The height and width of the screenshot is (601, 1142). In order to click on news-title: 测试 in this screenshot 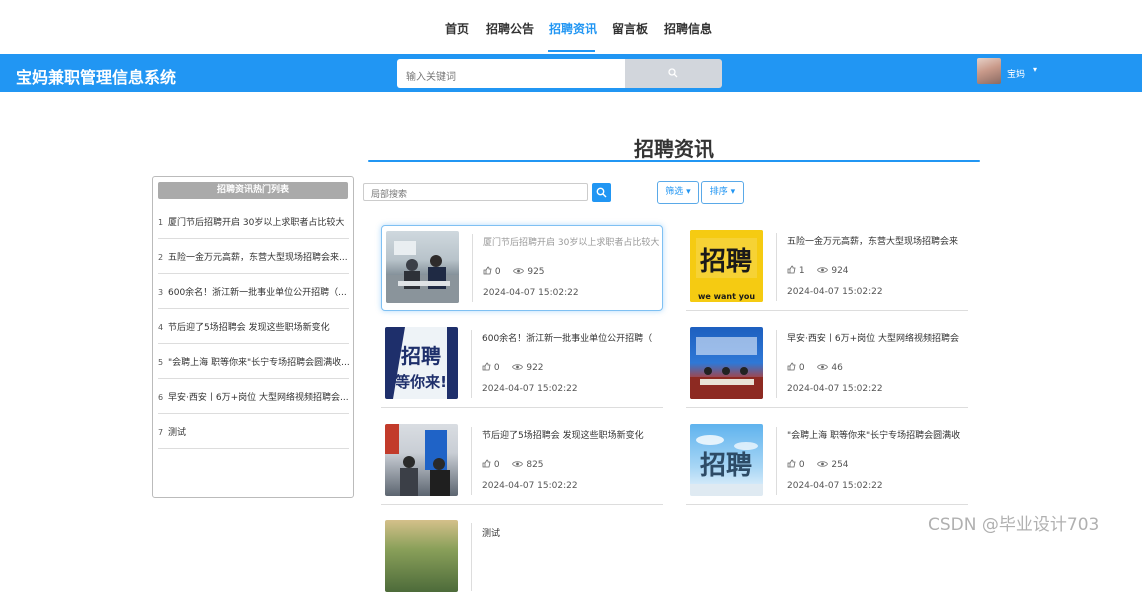, I will do `click(572, 532)`.